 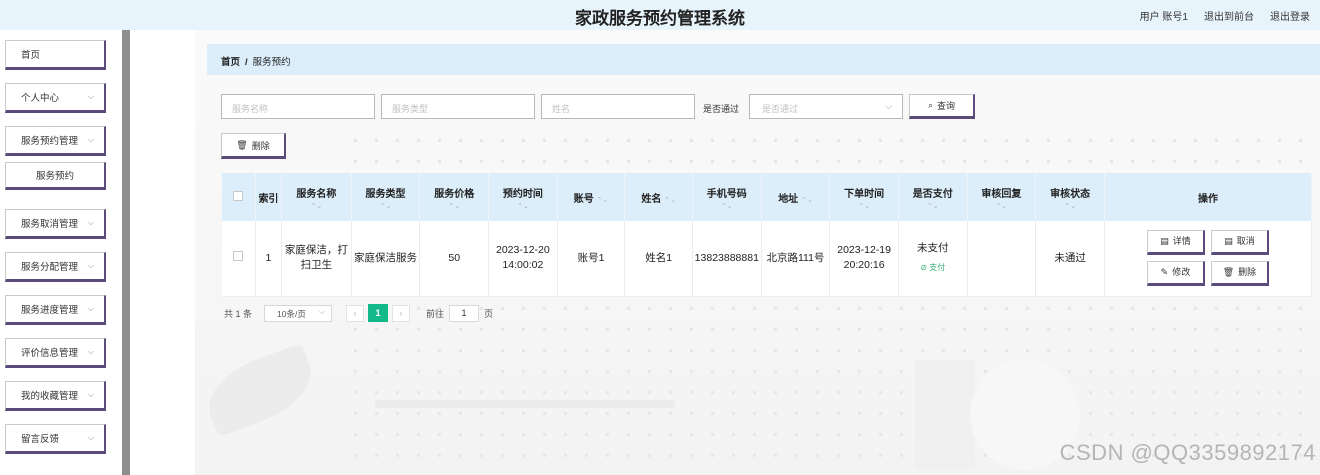 I want to click on header-reserve-time: 预约时间 ⌃⌄, so click(x=523, y=197).